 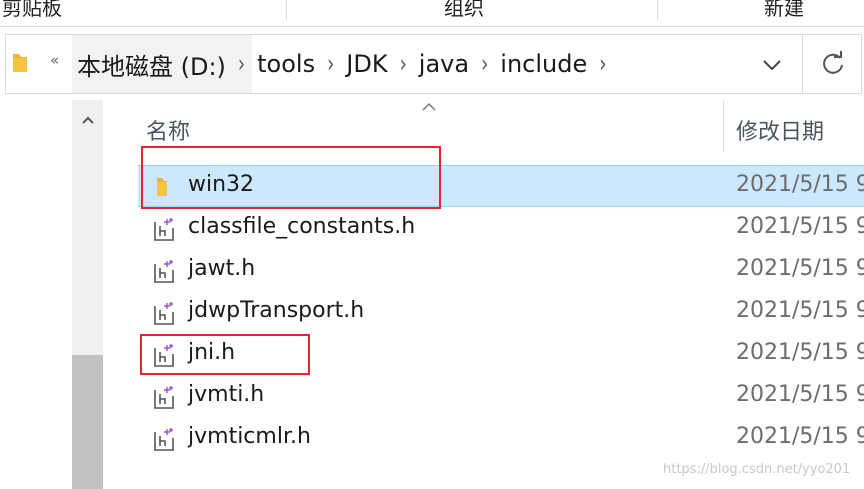 What do you see at coordinates (444, 64) in the screenshot?
I see `breadcrumb-item-java: java` at bounding box center [444, 64].